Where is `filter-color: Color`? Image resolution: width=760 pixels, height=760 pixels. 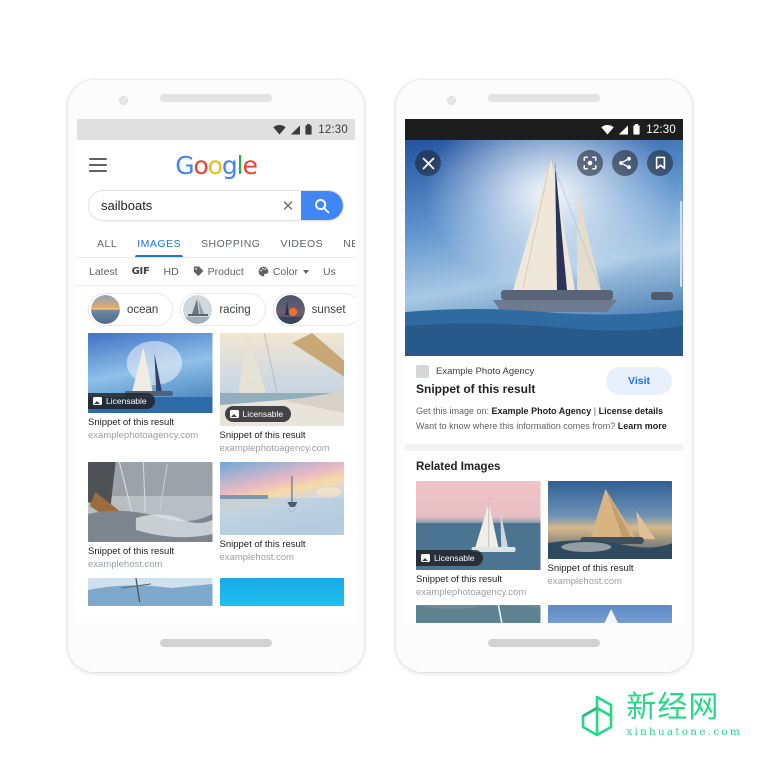
filter-color: Color is located at coordinates (283, 272).